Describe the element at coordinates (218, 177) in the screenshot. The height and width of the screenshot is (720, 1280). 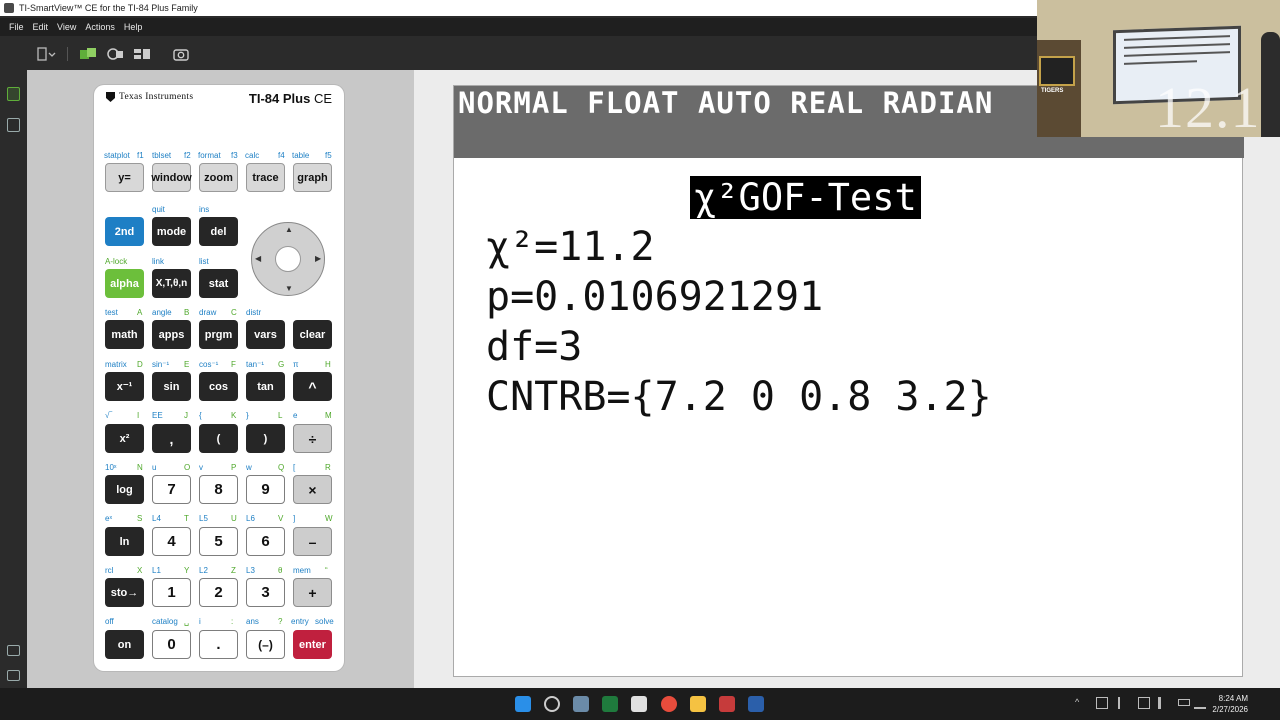
I see `key-zoom: zoom` at that location.